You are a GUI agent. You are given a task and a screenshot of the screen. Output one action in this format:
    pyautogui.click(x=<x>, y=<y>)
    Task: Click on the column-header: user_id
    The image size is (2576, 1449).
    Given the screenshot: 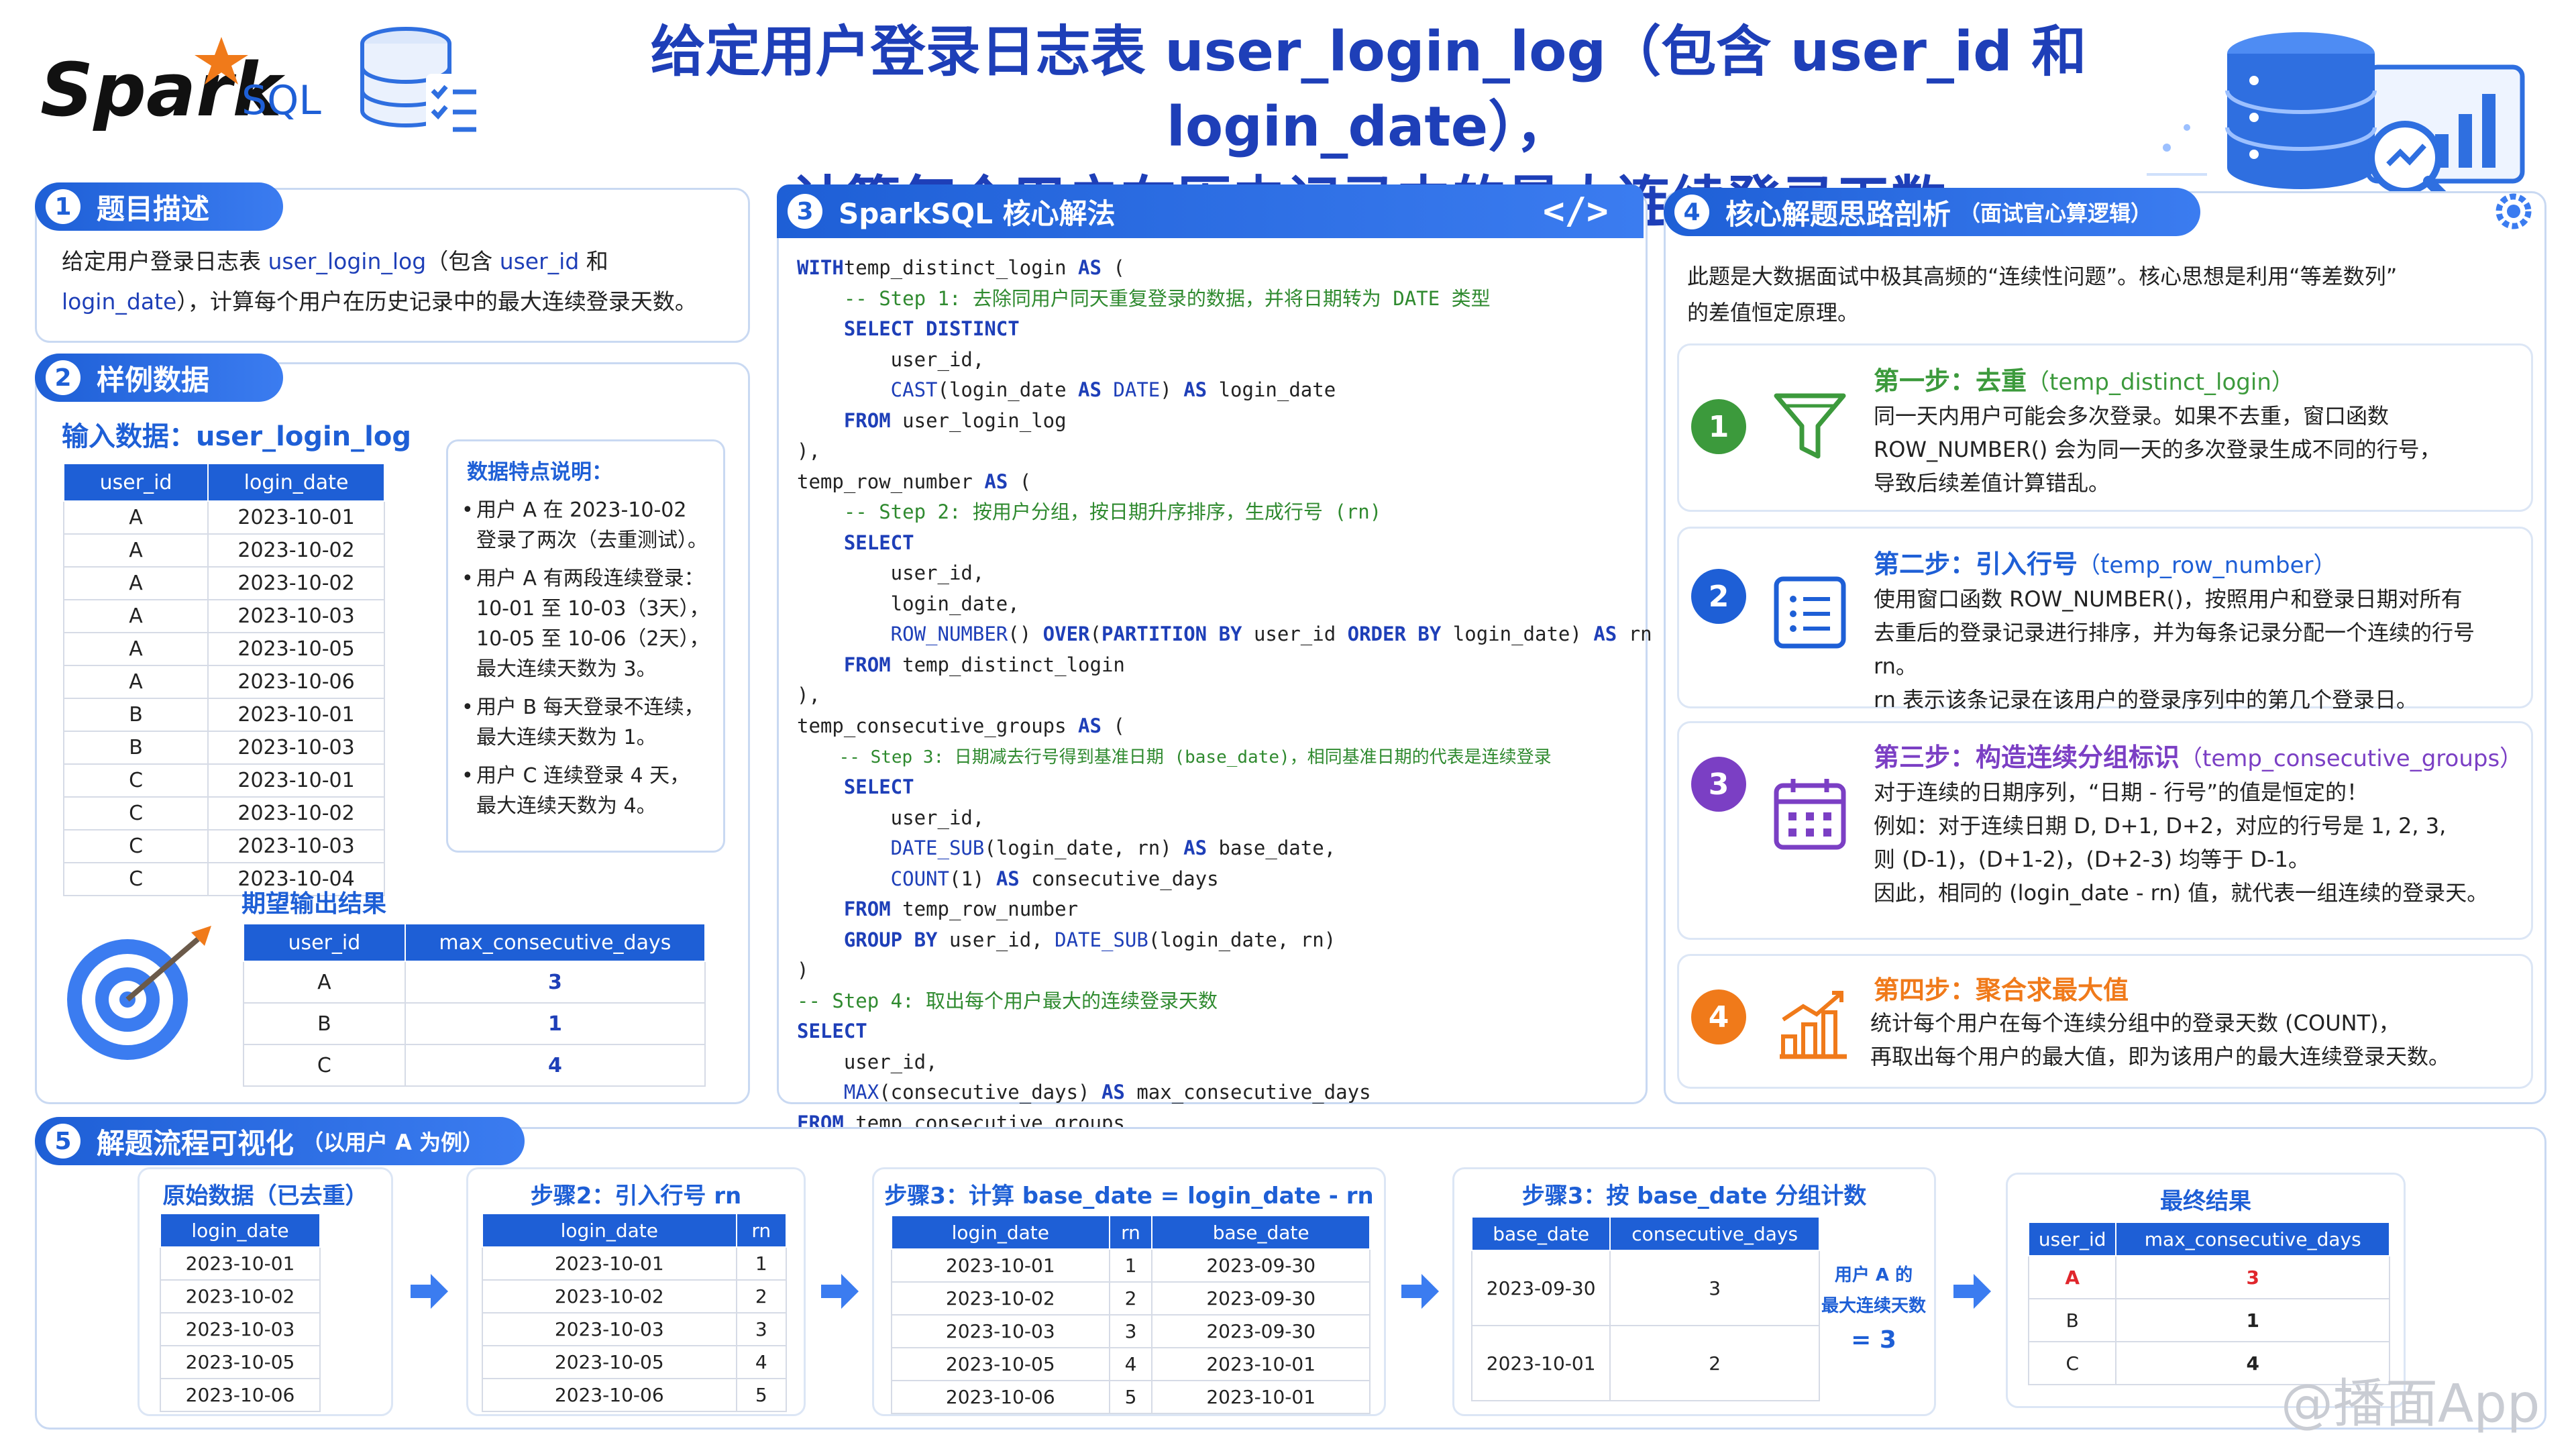 What is the action you would take?
    pyautogui.click(x=324, y=942)
    